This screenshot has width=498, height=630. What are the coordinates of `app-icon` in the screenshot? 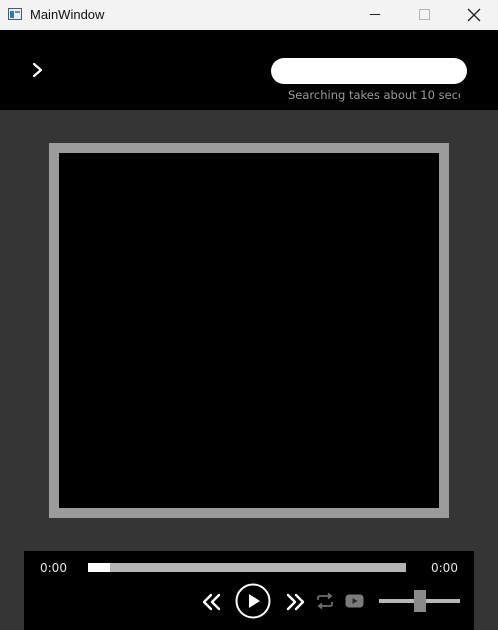 It's located at (15, 14).